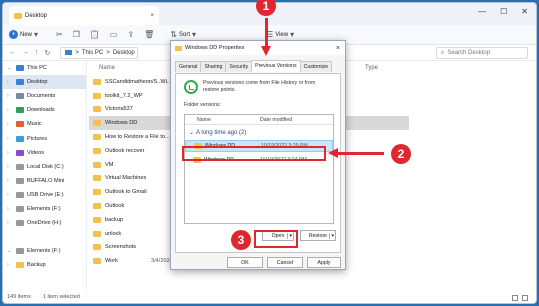  What do you see at coordinates (503, 11) in the screenshot?
I see `maximize-button: ☐` at bounding box center [503, 11].